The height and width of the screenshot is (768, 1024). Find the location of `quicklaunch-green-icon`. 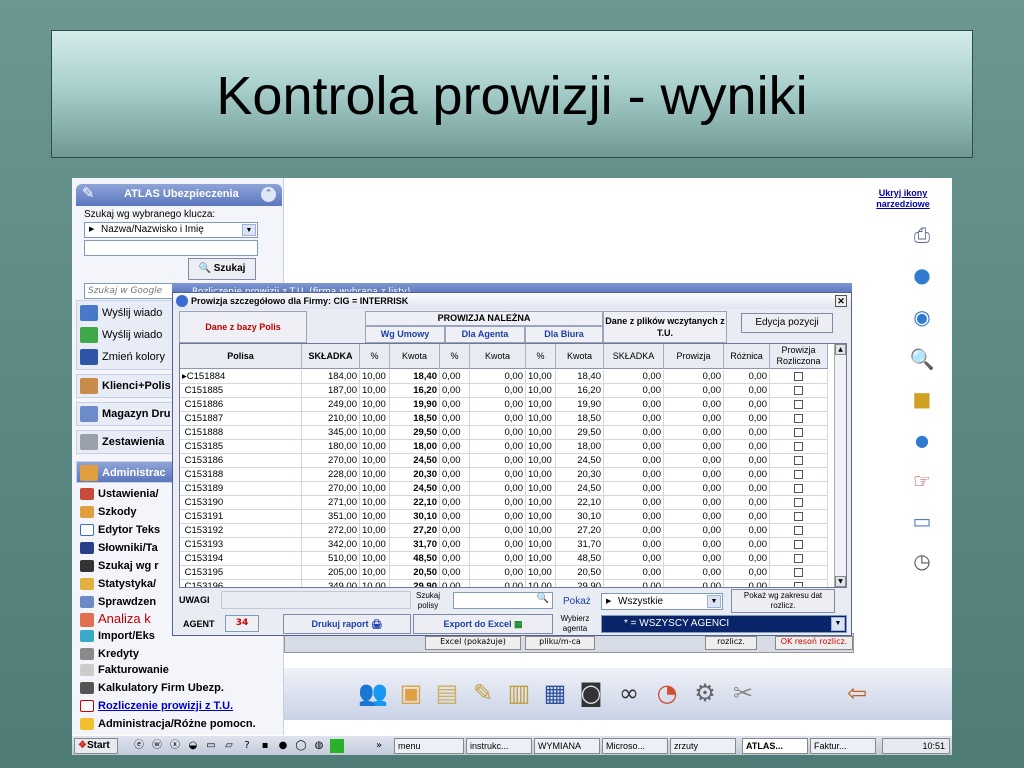

quicklaunch-green-icon is located at coordinates (337, 746).